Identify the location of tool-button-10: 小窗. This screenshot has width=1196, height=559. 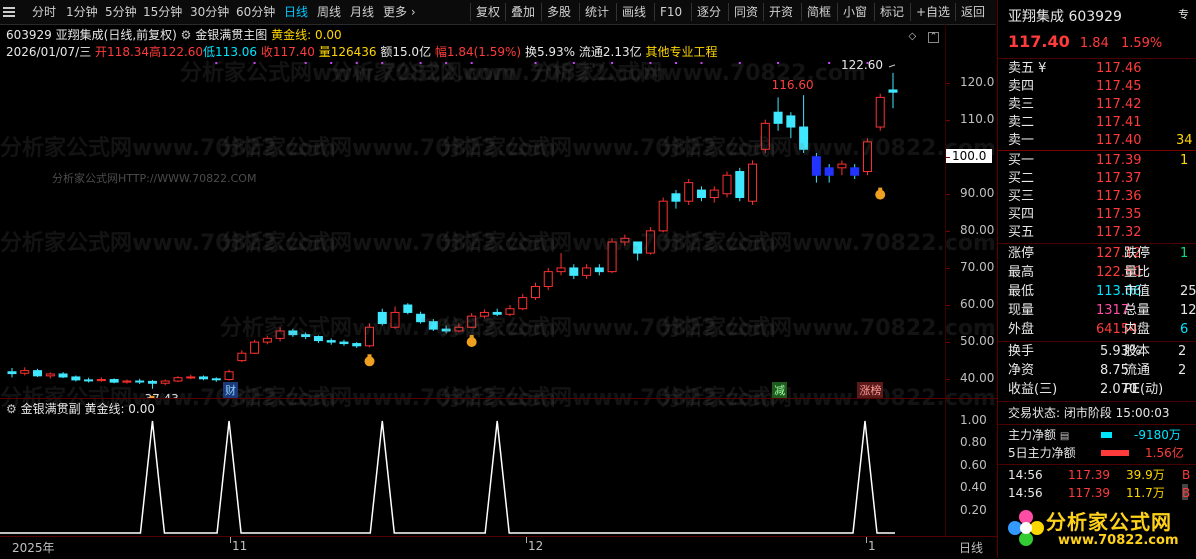
(855, 12).